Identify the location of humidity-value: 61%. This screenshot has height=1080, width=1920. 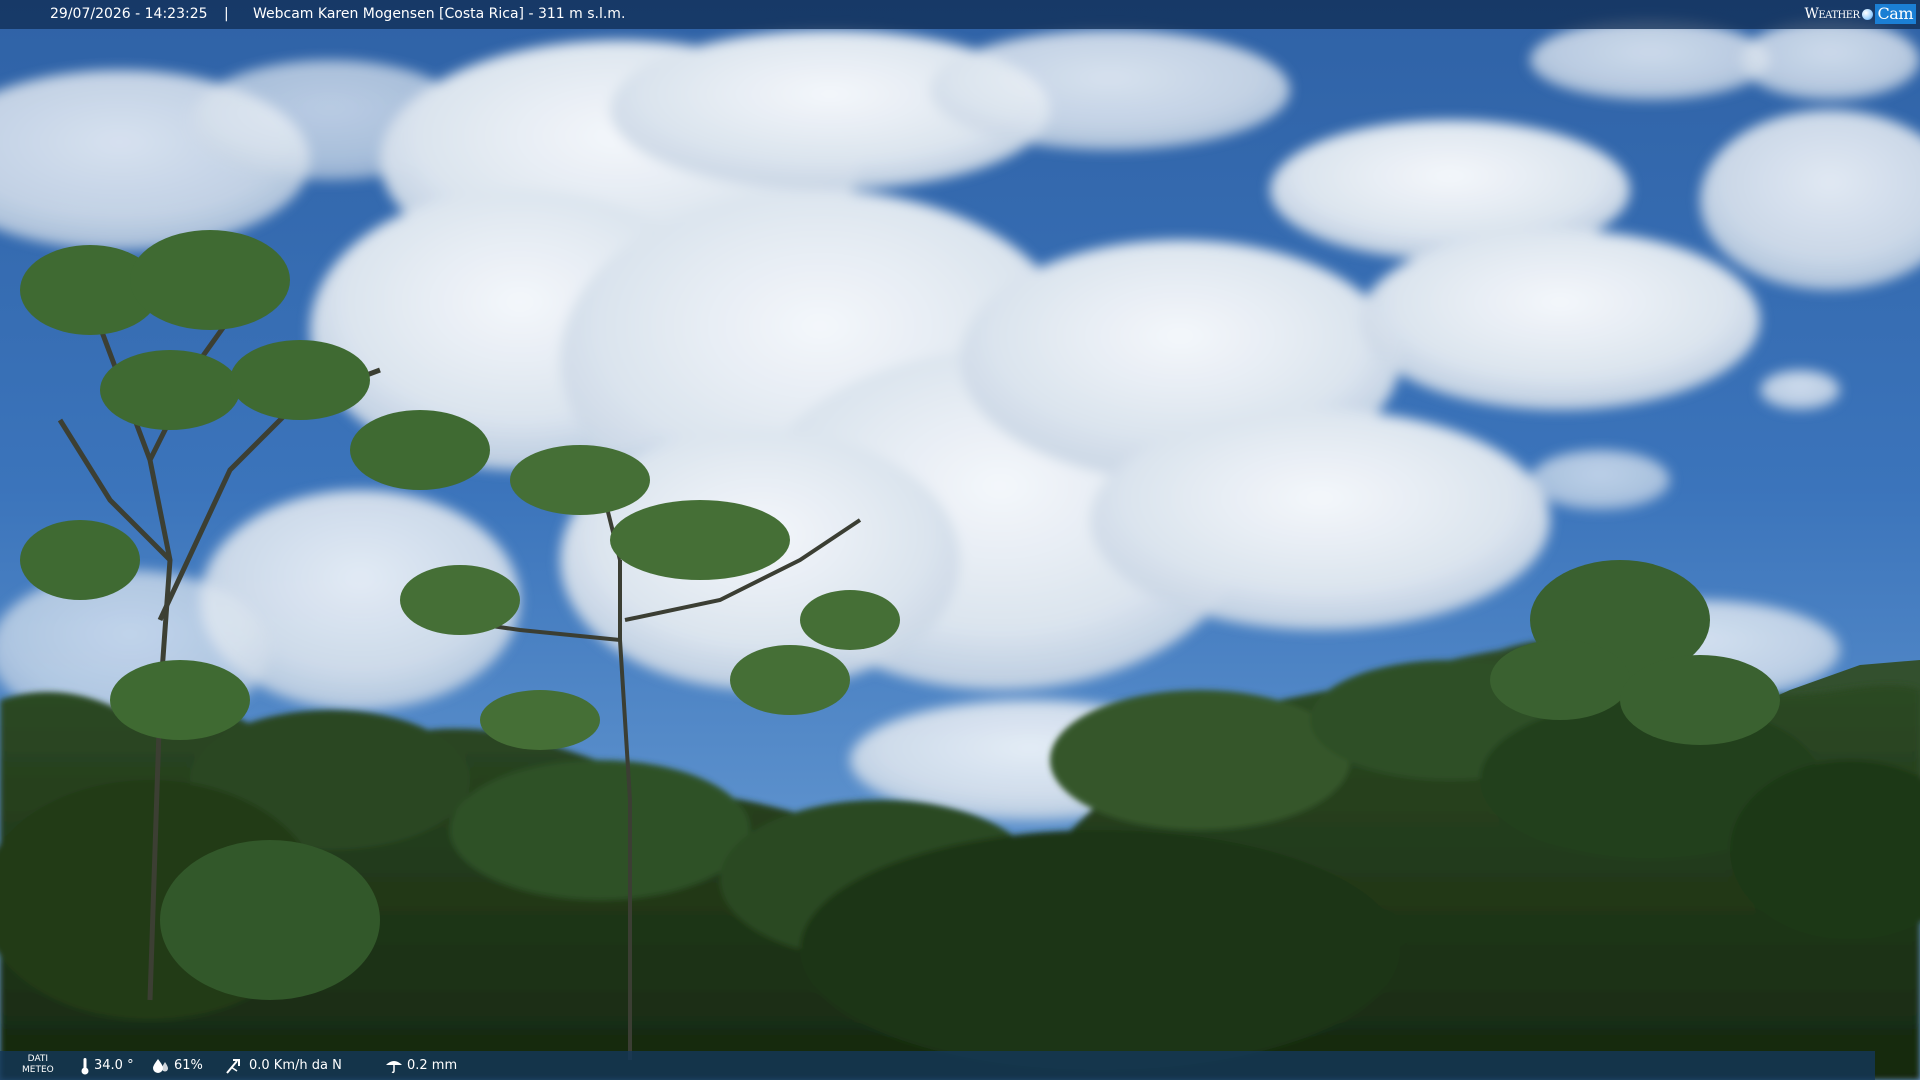
(188, 1065).